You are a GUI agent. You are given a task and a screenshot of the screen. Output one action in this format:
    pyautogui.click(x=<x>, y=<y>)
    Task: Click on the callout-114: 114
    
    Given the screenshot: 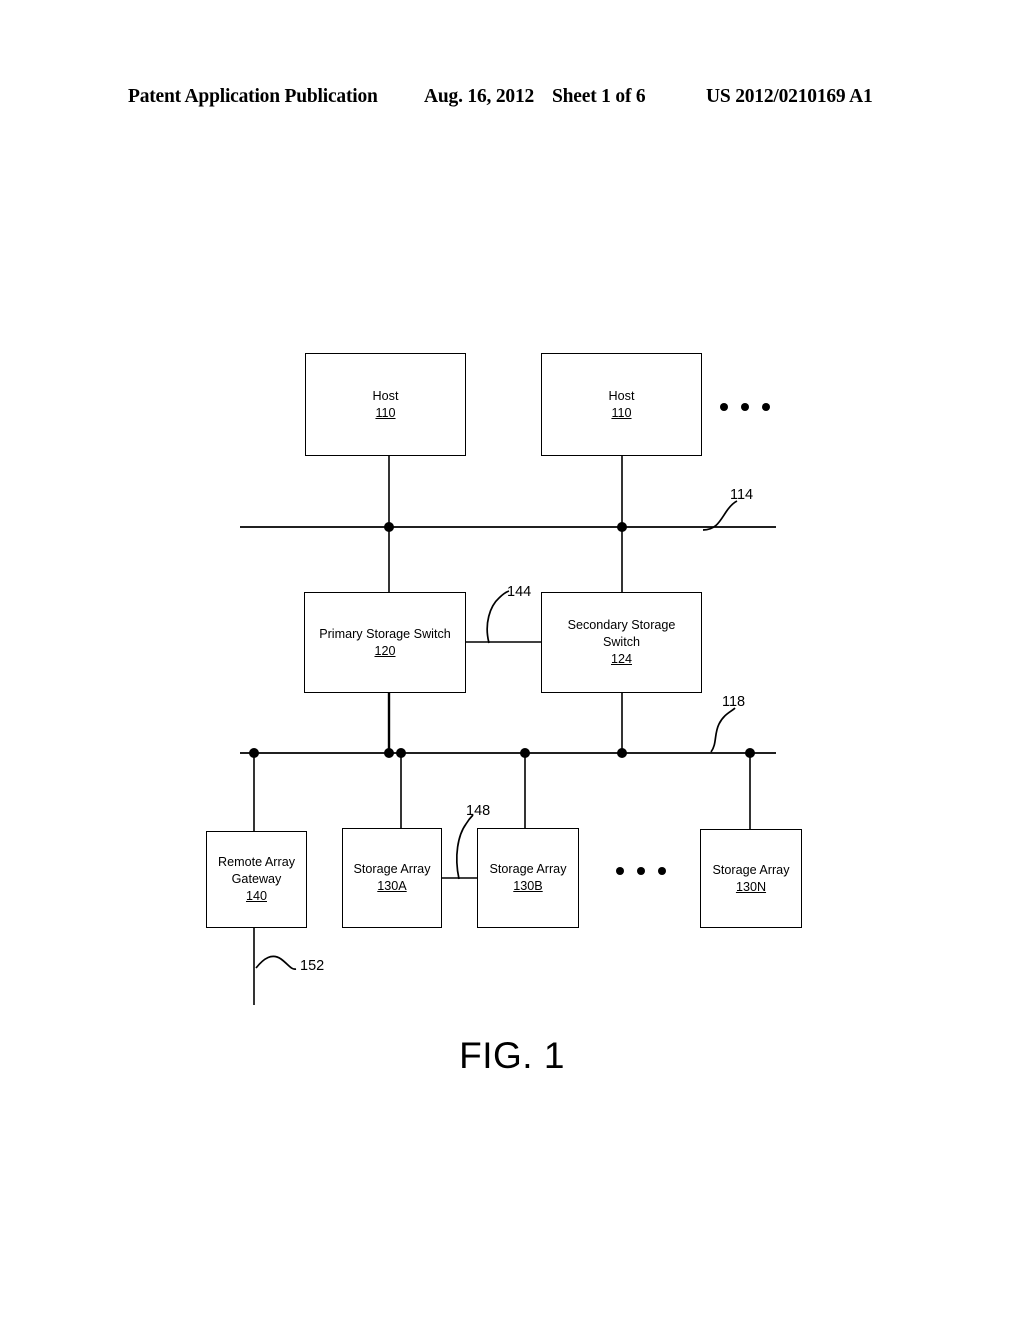 What is the action you would take?
    pyautogui.click(x=742, y=495)
    